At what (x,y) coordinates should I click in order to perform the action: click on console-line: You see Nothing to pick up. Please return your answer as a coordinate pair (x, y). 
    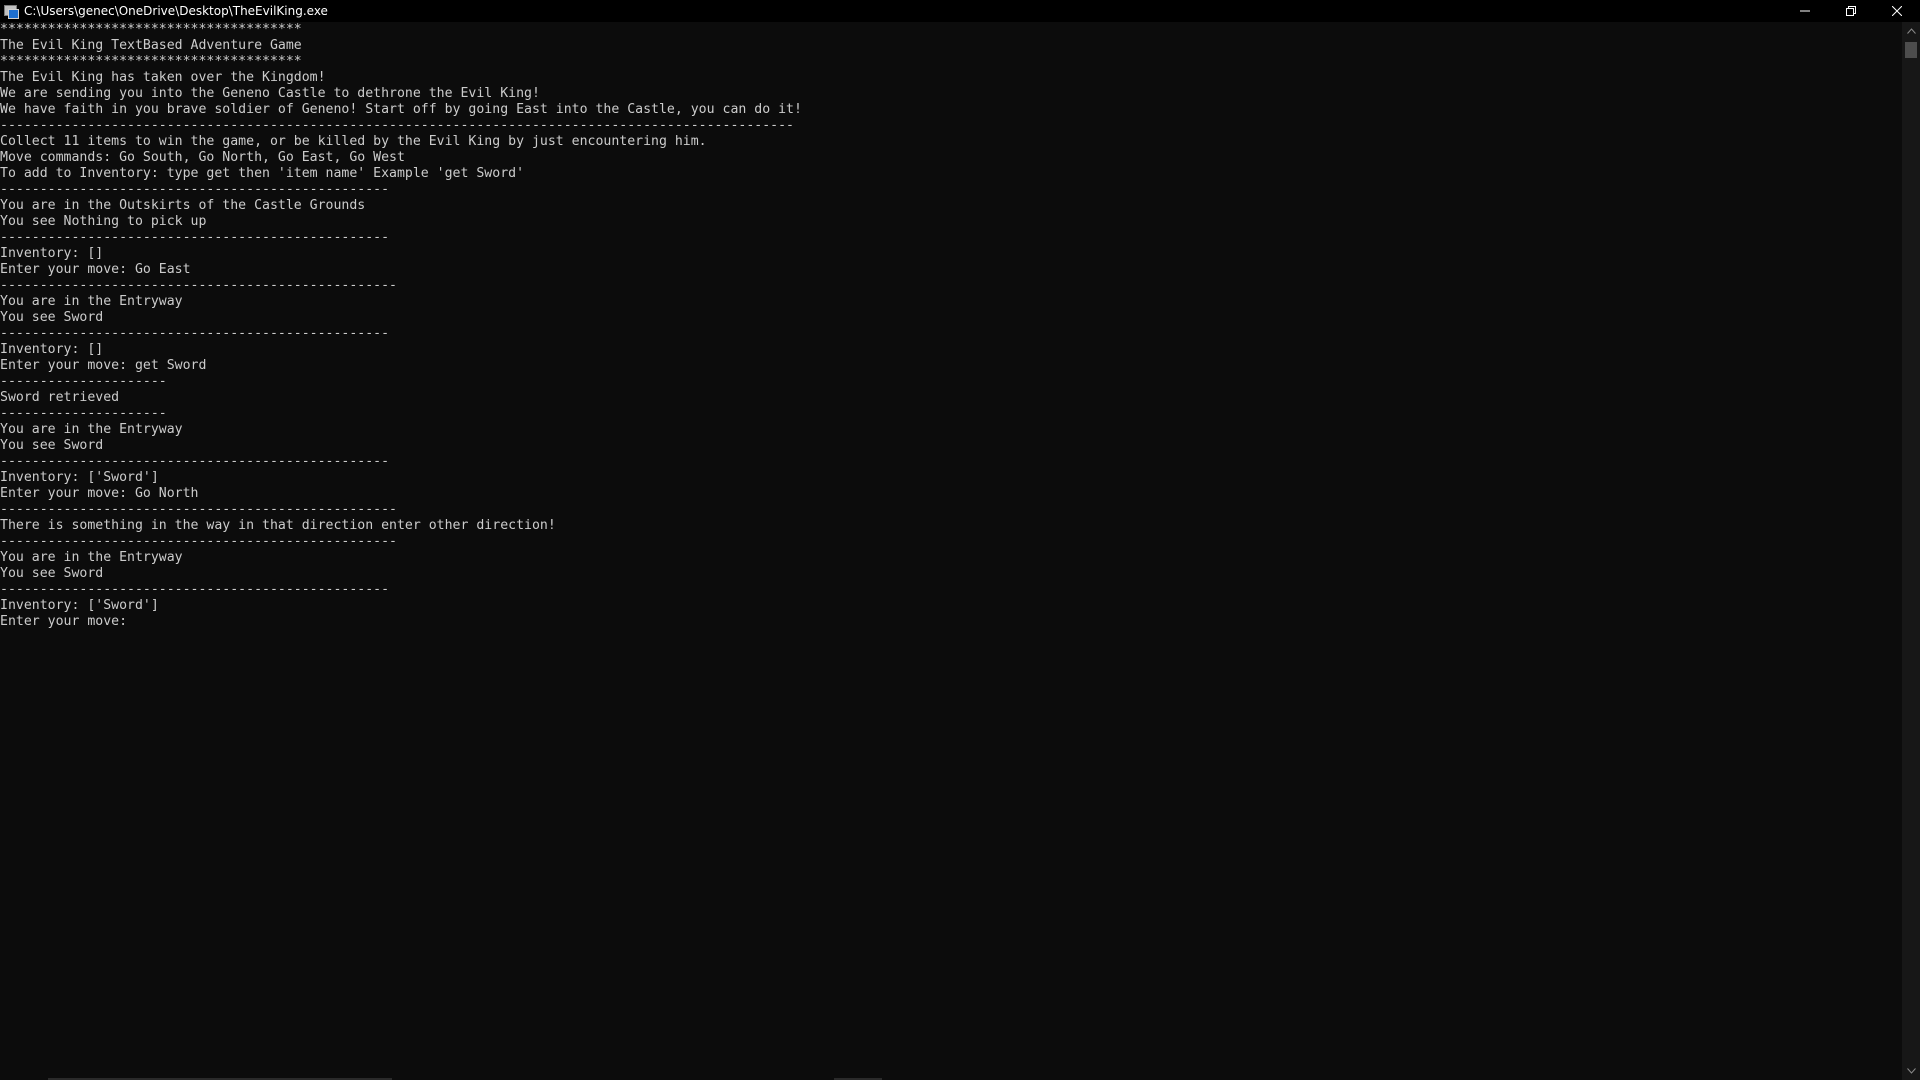
    Looking at the image, I should click on (103, 221).